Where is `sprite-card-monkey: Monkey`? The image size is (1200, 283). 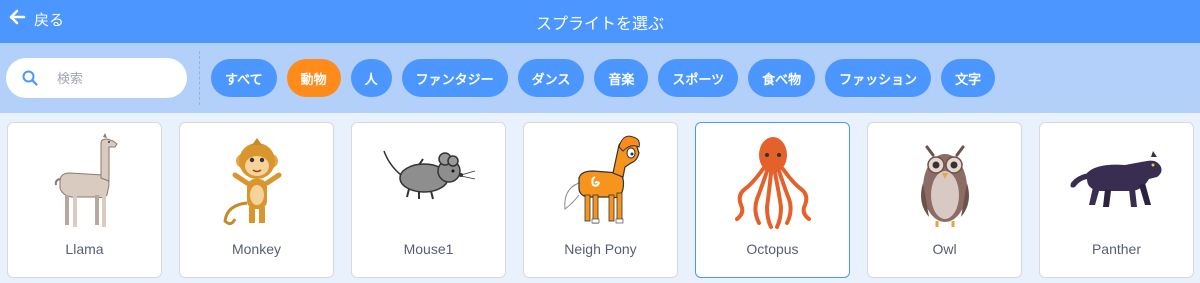 sprite-card-monkey: Monkey is located at coordinates (256, 200).